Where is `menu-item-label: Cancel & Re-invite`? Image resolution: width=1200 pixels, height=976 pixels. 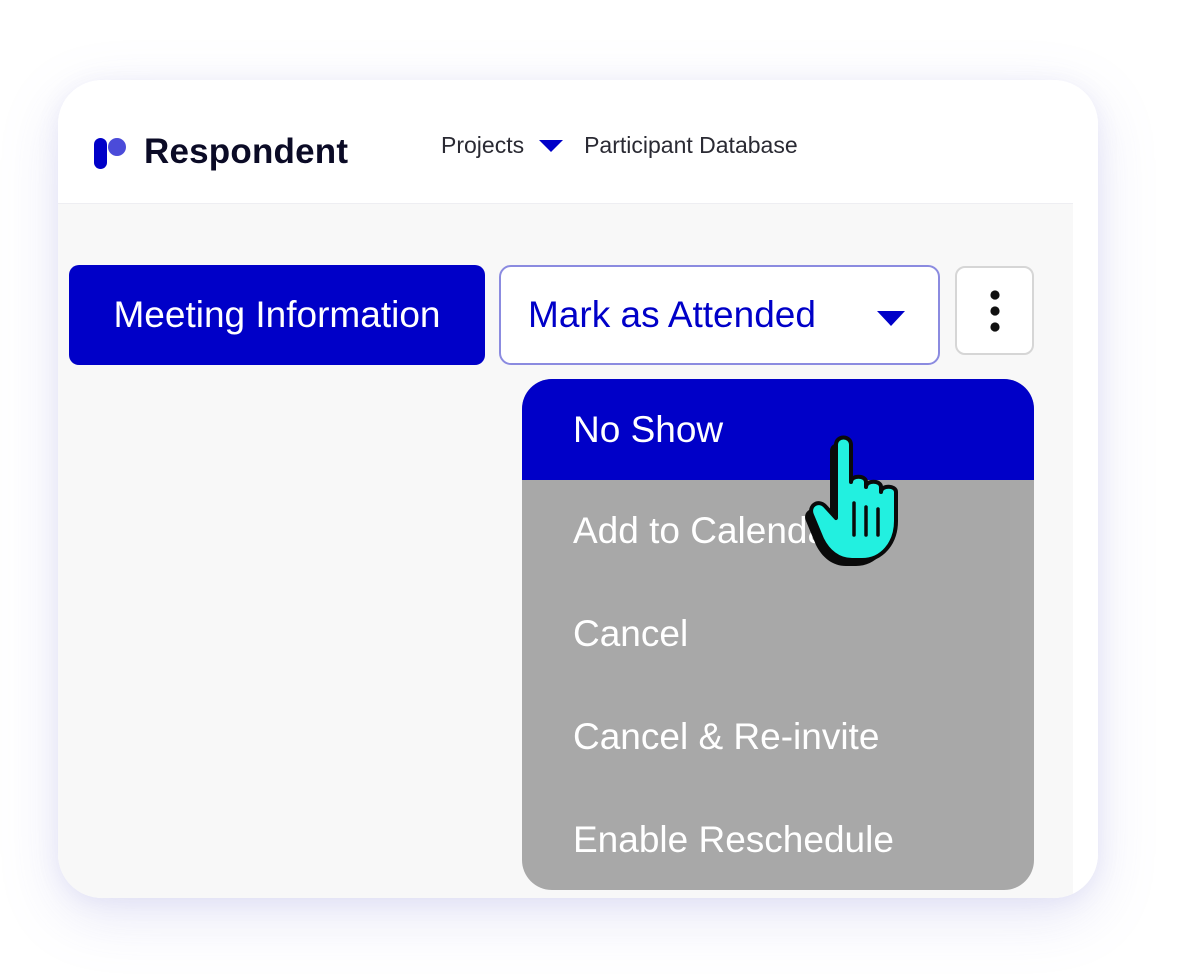
menu-item-label: Cancel & Re-invite is located at coordinates (726, 736).